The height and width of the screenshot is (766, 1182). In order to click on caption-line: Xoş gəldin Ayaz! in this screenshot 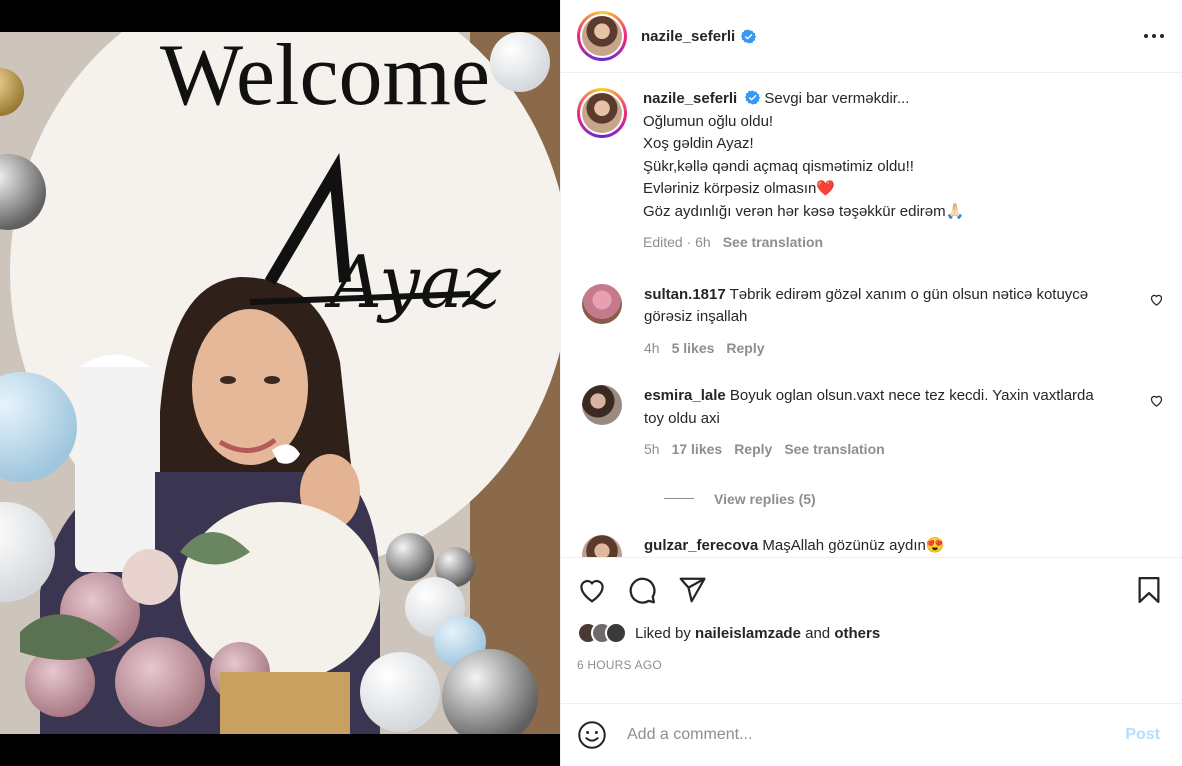, I will do `click(698, 143)`.